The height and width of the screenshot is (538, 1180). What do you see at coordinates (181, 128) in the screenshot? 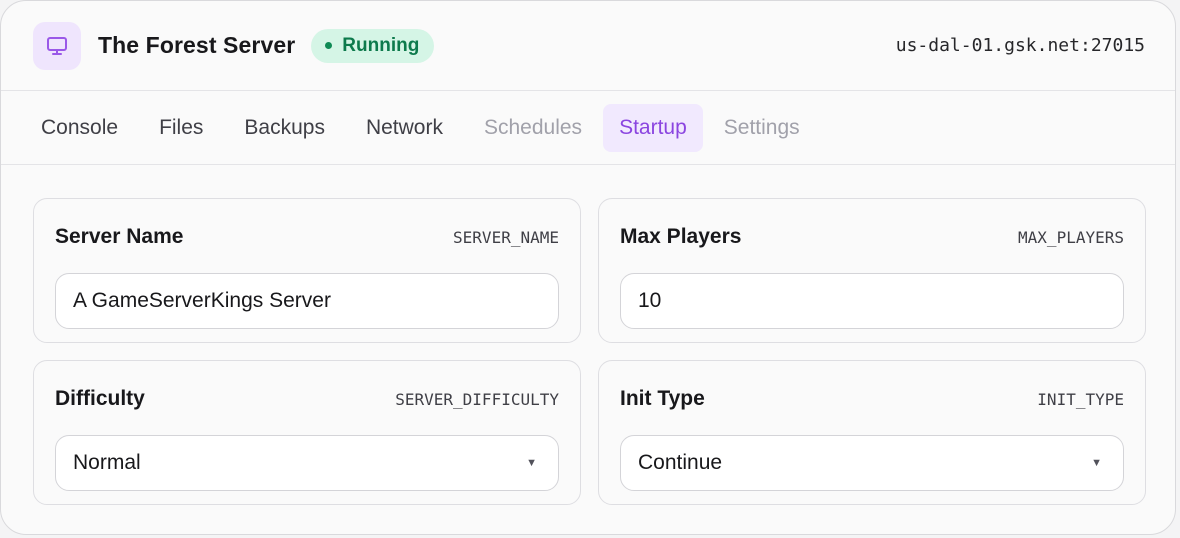
I see `tab-files: Files` at bounding box center [181, 128].